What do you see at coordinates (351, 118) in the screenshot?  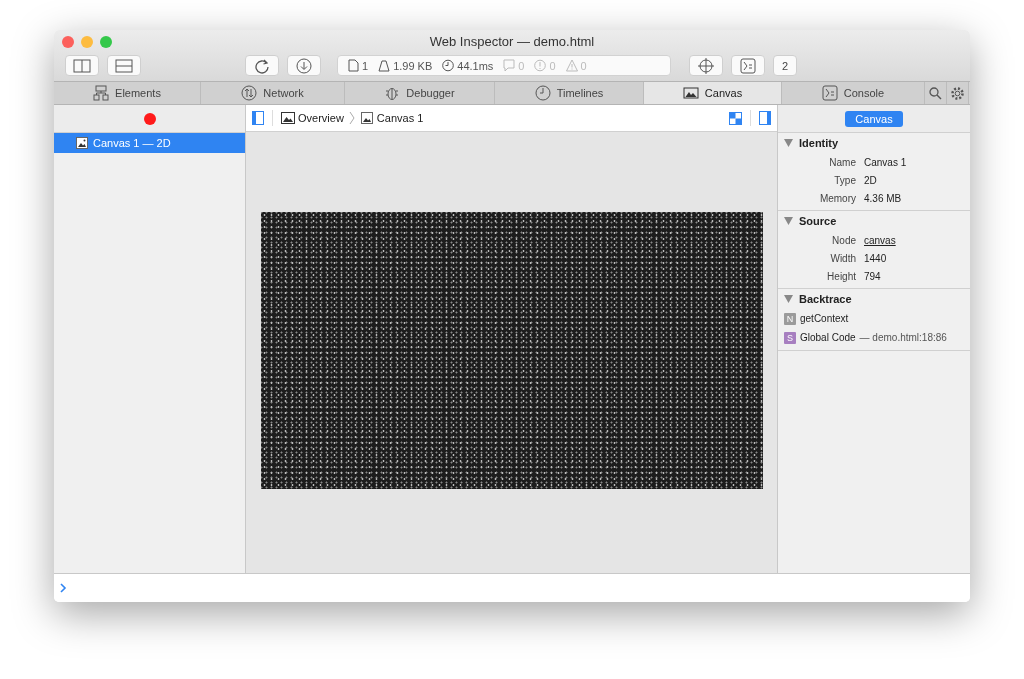 I see `chevron-icon` at bounding box center [351, 118].